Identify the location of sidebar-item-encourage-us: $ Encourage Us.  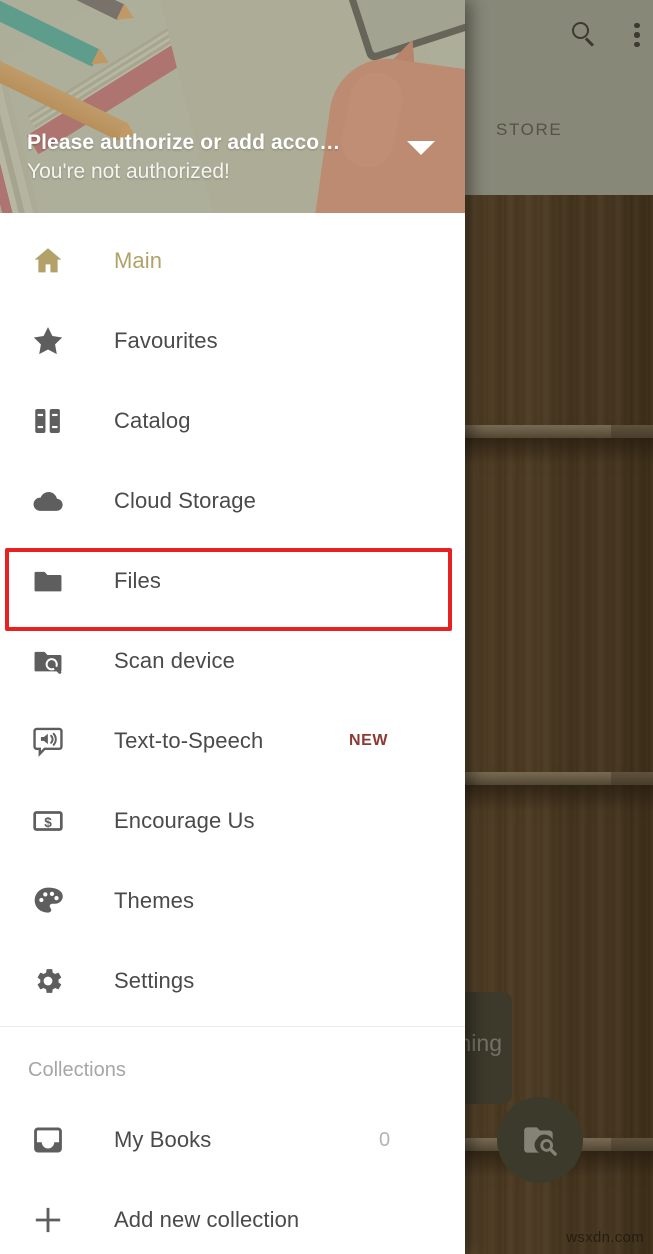
(232, 821).